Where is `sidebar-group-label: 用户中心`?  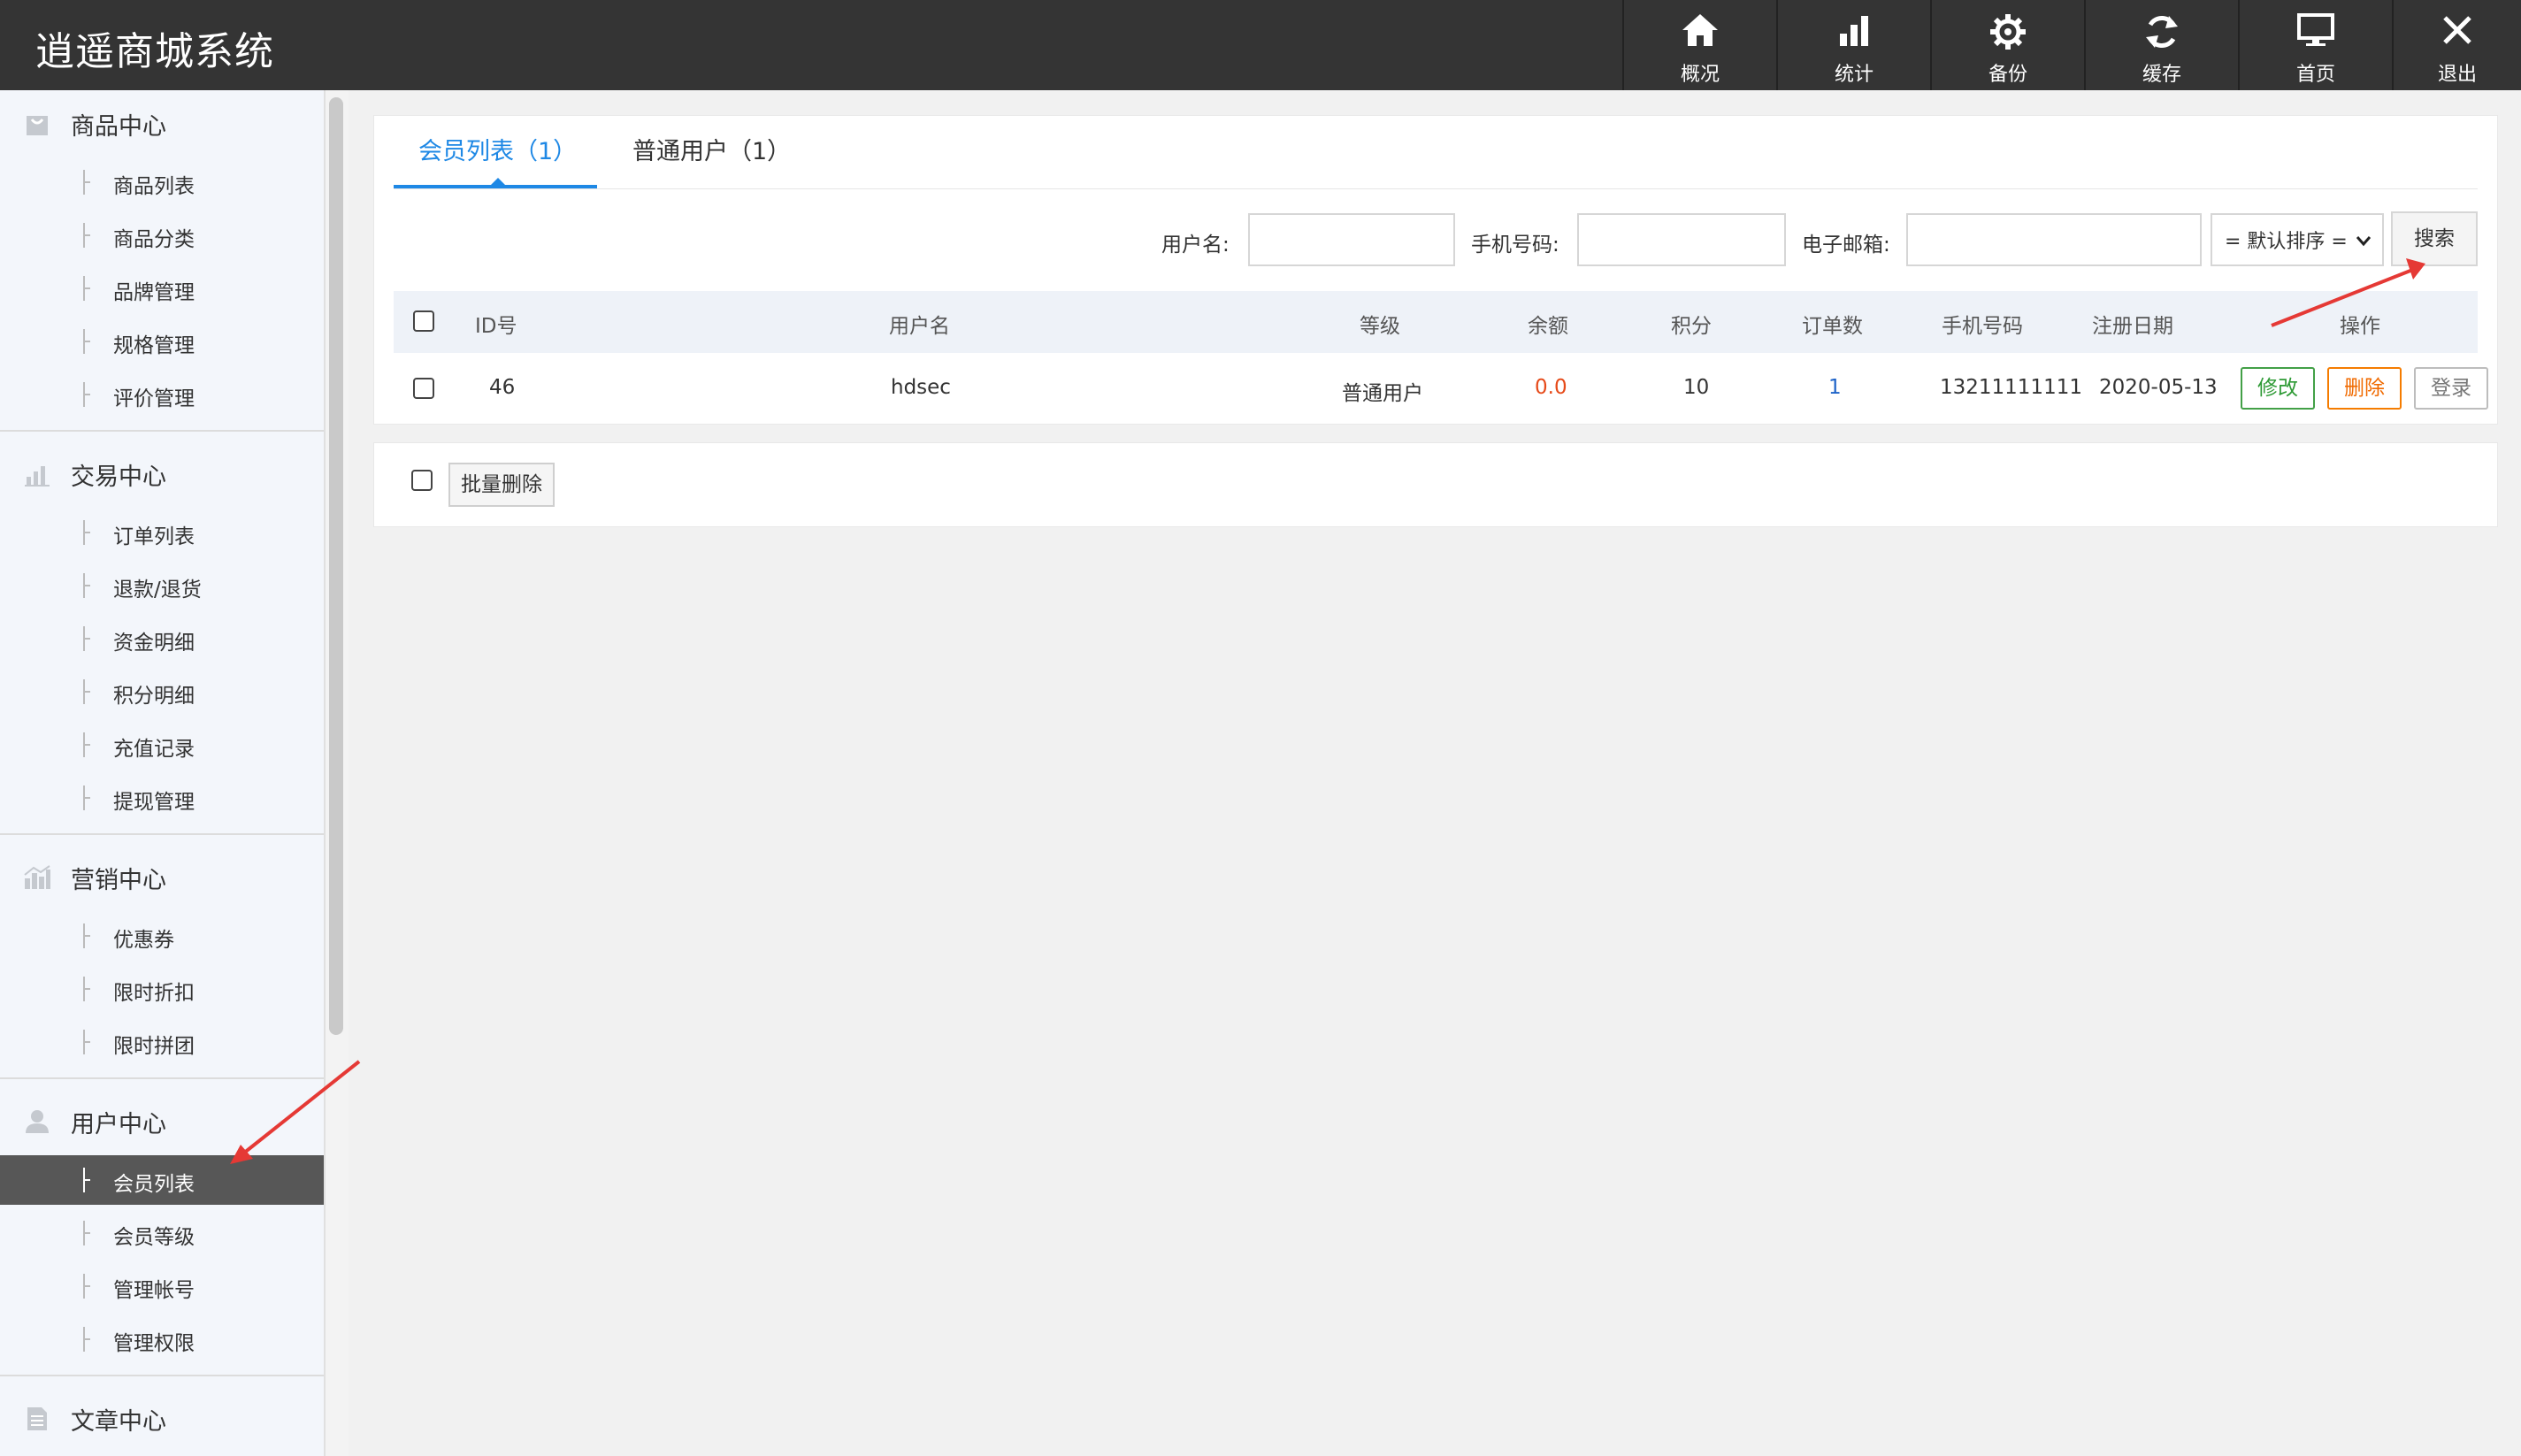 sidebar-group-label: 用户中心 is located at coordinates (118, 1124).